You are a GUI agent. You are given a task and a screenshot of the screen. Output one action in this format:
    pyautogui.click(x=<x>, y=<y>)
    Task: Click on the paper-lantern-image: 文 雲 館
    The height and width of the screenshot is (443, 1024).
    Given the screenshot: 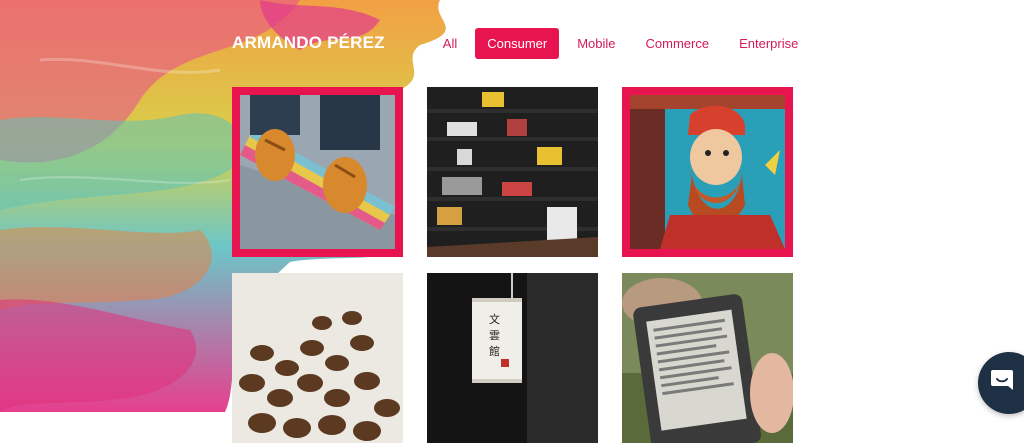 What is the action you would take?
    pyautogui.click(x=512, y=358)
    